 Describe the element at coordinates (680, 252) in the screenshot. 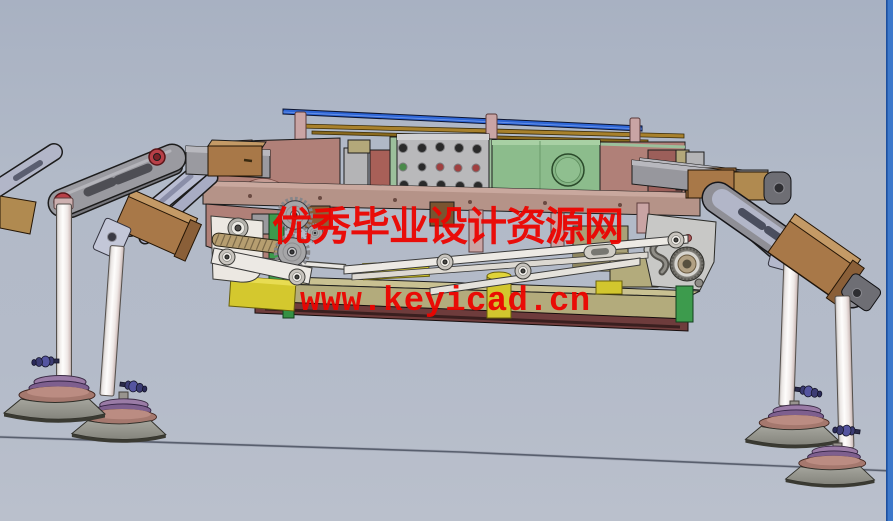

I see `right-side-plate` at that location.